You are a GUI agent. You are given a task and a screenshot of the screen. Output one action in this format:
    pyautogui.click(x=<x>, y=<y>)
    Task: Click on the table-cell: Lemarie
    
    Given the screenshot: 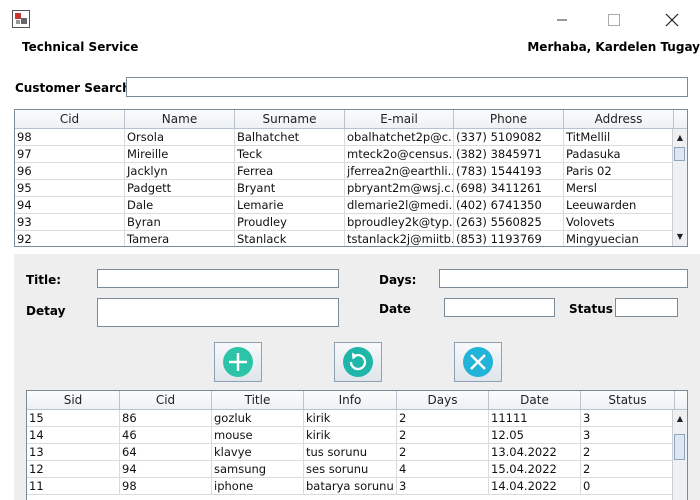 What is the action you would take?
    pyautogui.click(x=290, y=205)
    